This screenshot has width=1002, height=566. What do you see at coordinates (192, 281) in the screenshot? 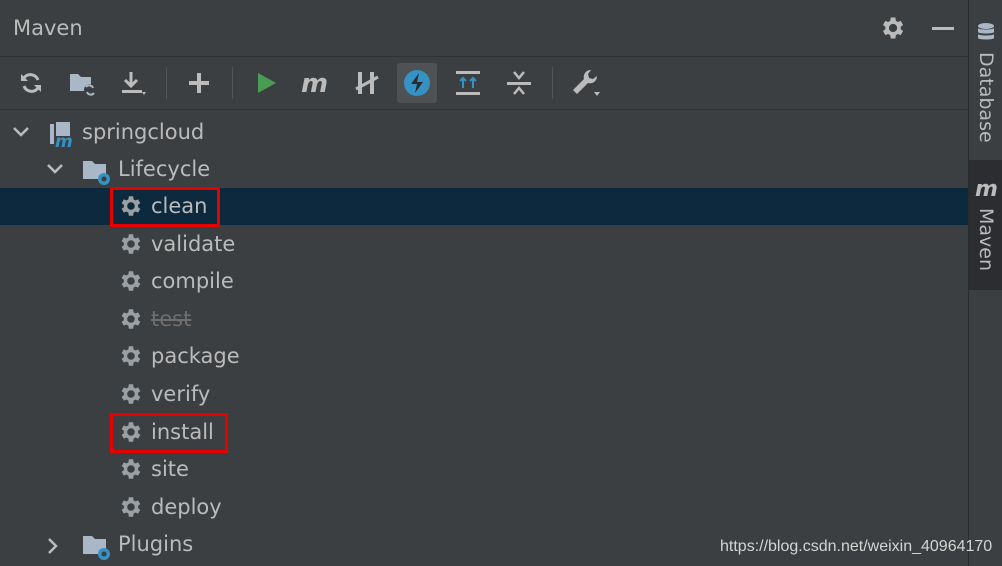
I see `goal-label: compile` at bounding box center [192, 281].